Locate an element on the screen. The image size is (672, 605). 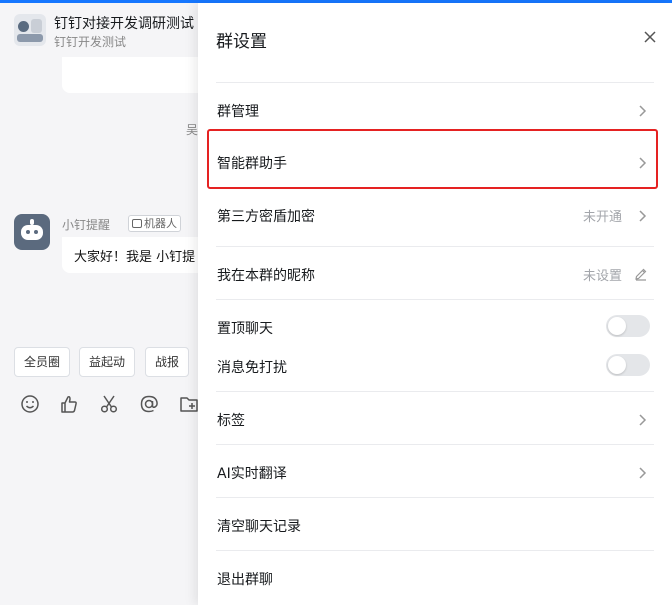
ai-translate-label: AI实时翻译 is located at coordinates (252, 474).